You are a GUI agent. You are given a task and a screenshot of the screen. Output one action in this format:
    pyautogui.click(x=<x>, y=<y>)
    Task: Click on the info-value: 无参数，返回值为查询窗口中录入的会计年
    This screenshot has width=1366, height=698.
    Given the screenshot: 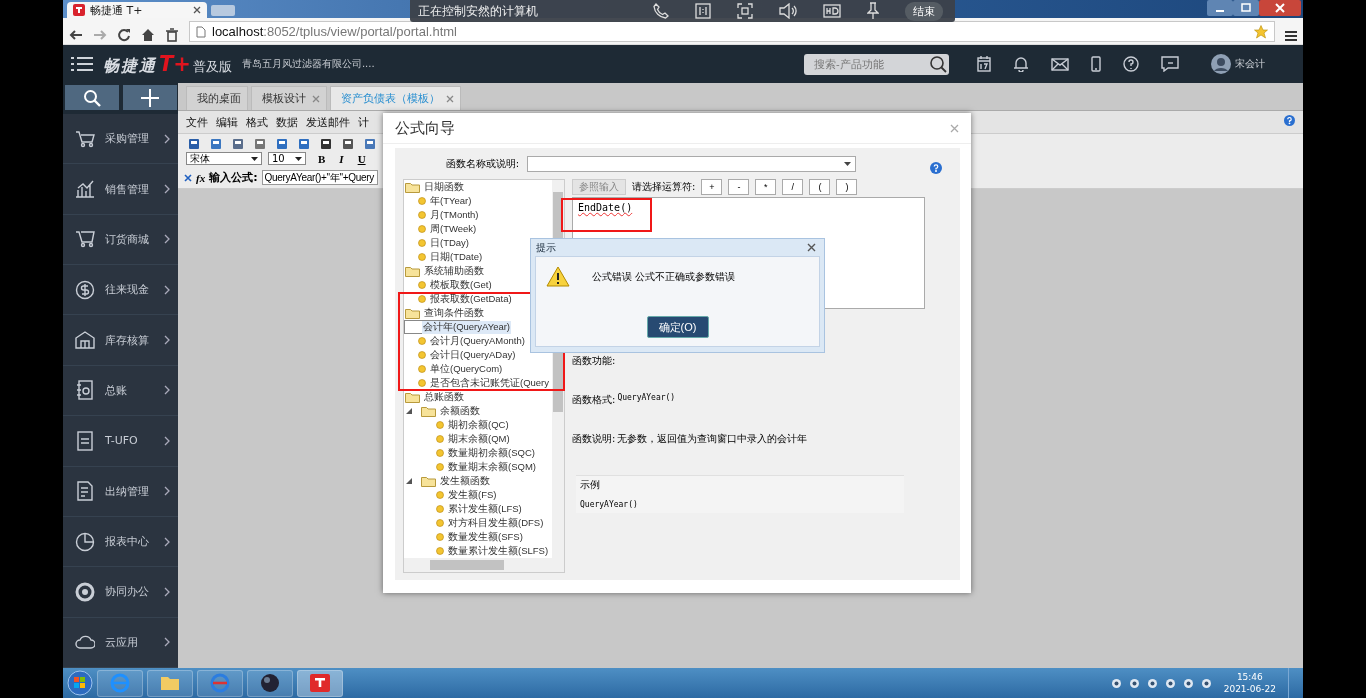 What is the action you would take?
    pyautogui.click(x=712, y=439)
    